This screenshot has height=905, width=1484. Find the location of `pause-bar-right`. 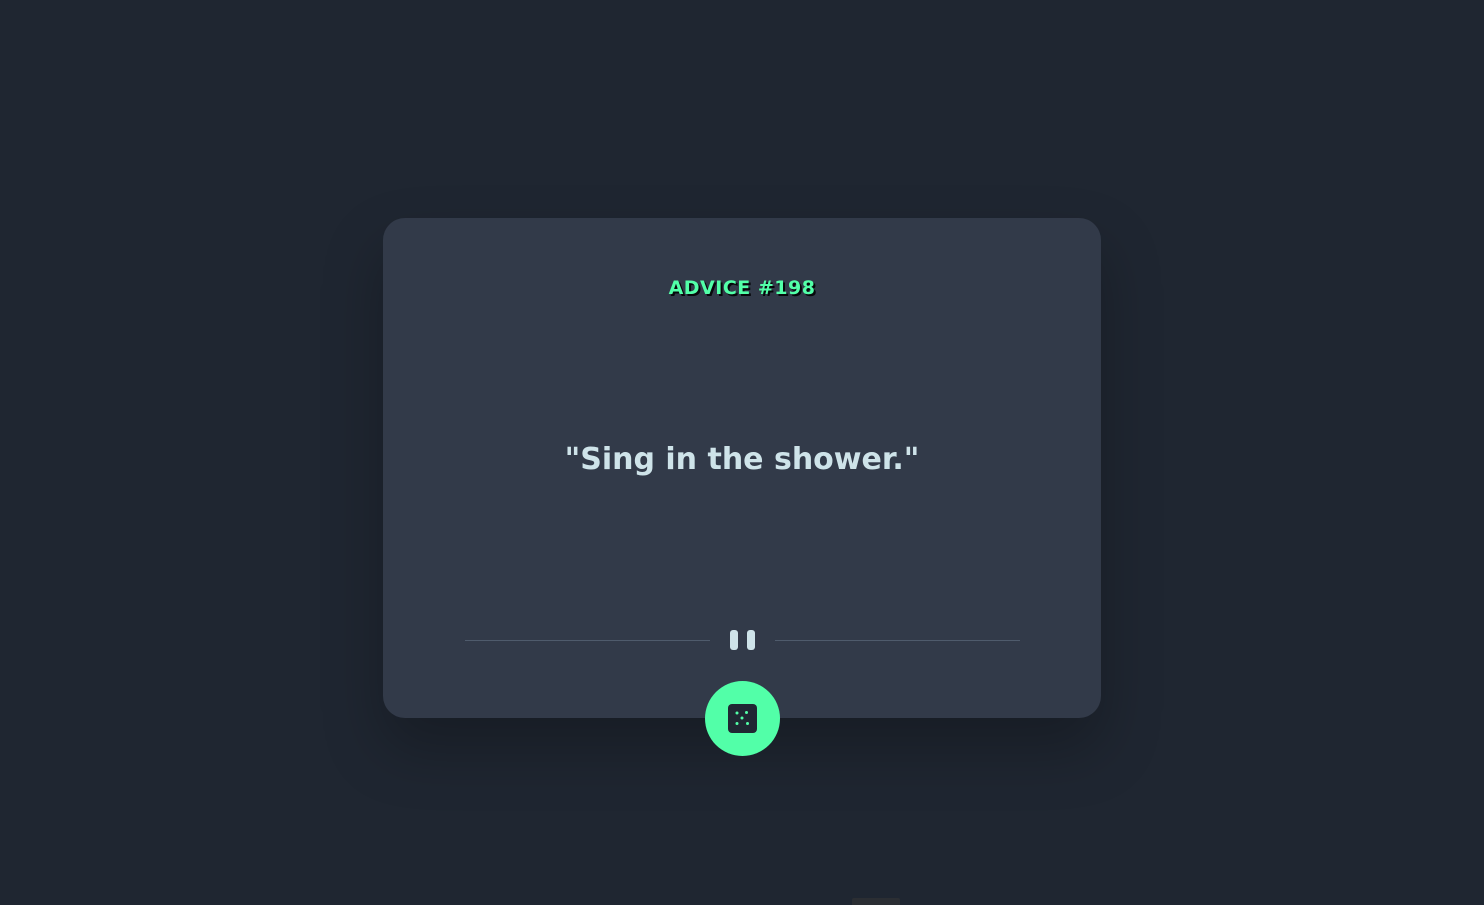

pause-bar-right is located at coordinates (751, 640).